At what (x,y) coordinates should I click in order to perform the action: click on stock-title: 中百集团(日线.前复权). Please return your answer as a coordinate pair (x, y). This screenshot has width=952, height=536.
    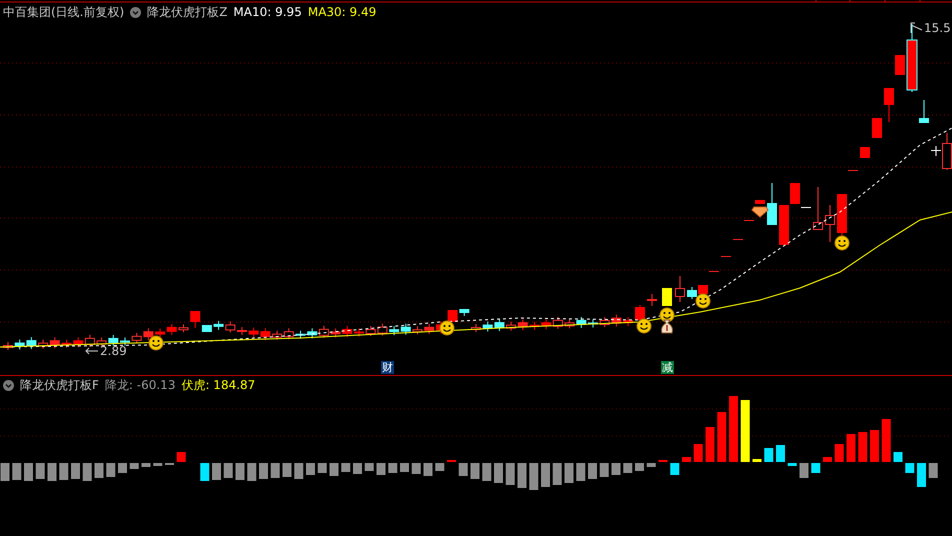
    Looking at the image, I should click on (63, 12).